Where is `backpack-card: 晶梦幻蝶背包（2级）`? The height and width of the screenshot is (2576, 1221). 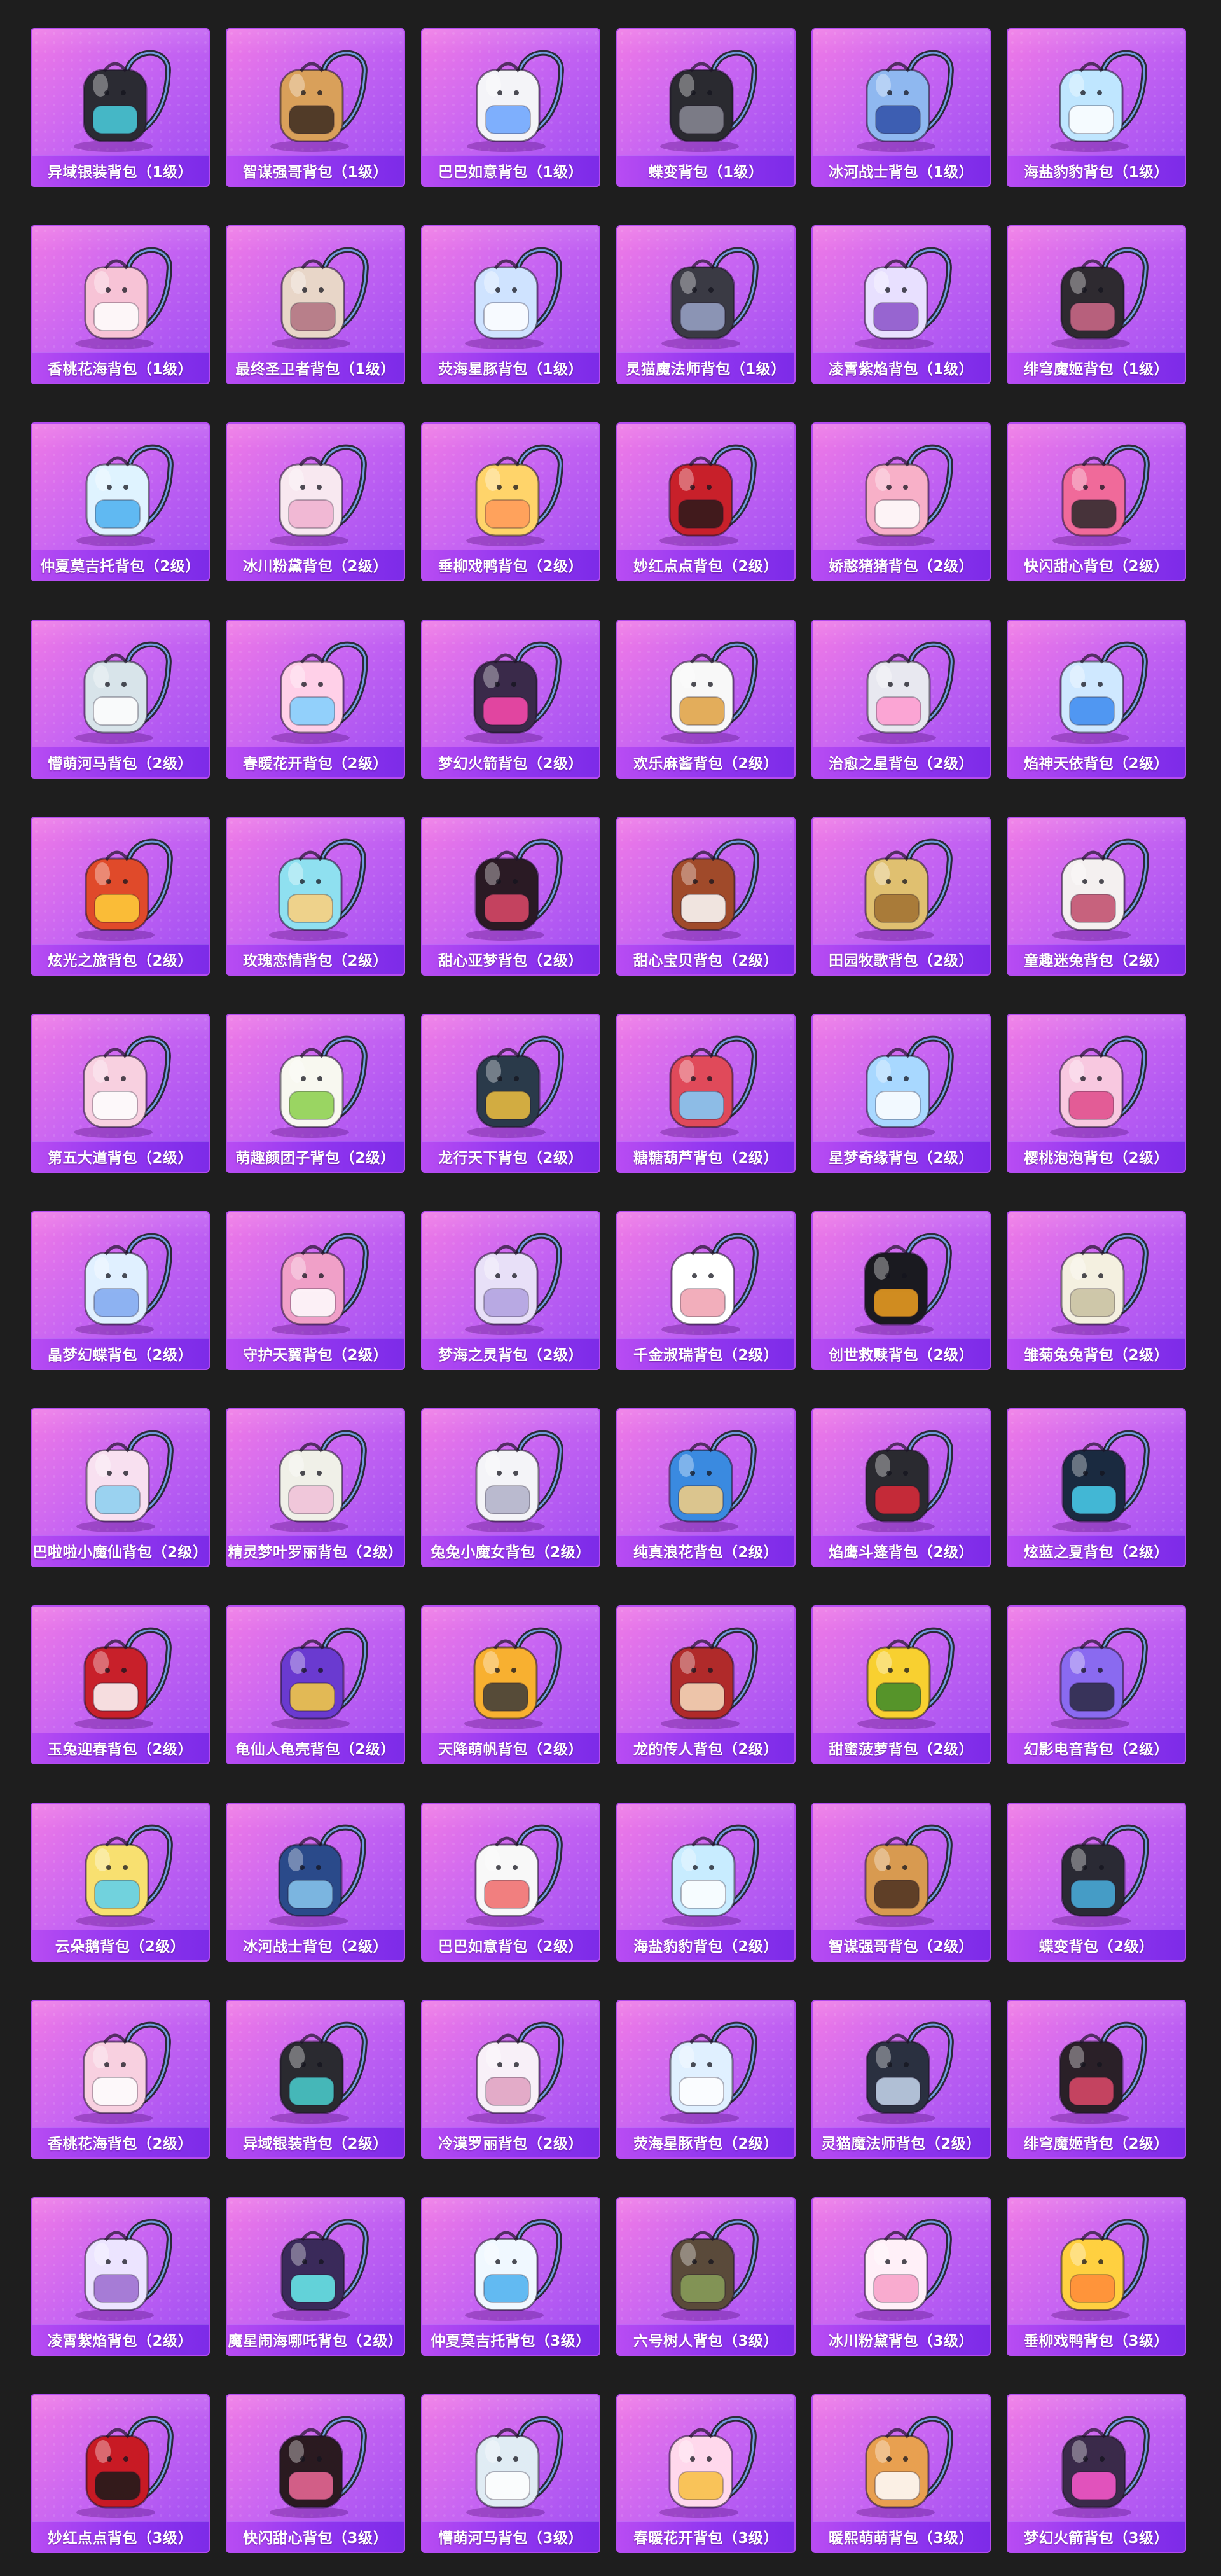
backpack-card: 晶梦幻蝶背包（2级） is located at coordinates (120, 1290).